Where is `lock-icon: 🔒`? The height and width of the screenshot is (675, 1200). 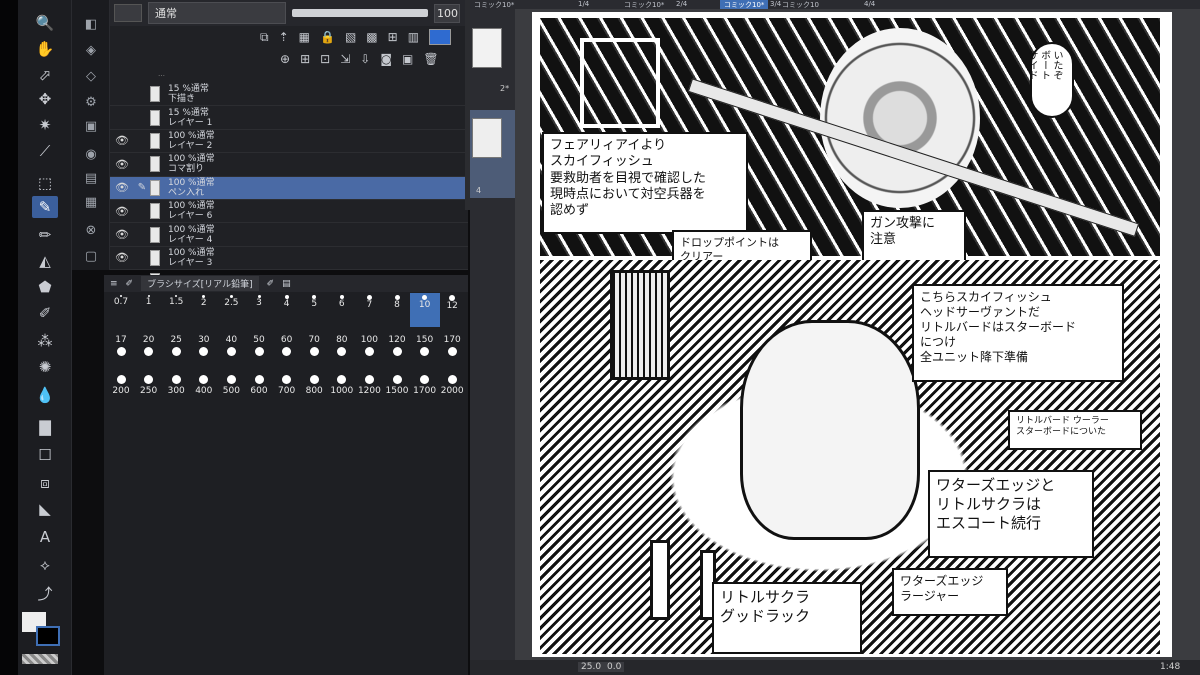
lock-icon: 🔒 is located at coordinates (327, 37).